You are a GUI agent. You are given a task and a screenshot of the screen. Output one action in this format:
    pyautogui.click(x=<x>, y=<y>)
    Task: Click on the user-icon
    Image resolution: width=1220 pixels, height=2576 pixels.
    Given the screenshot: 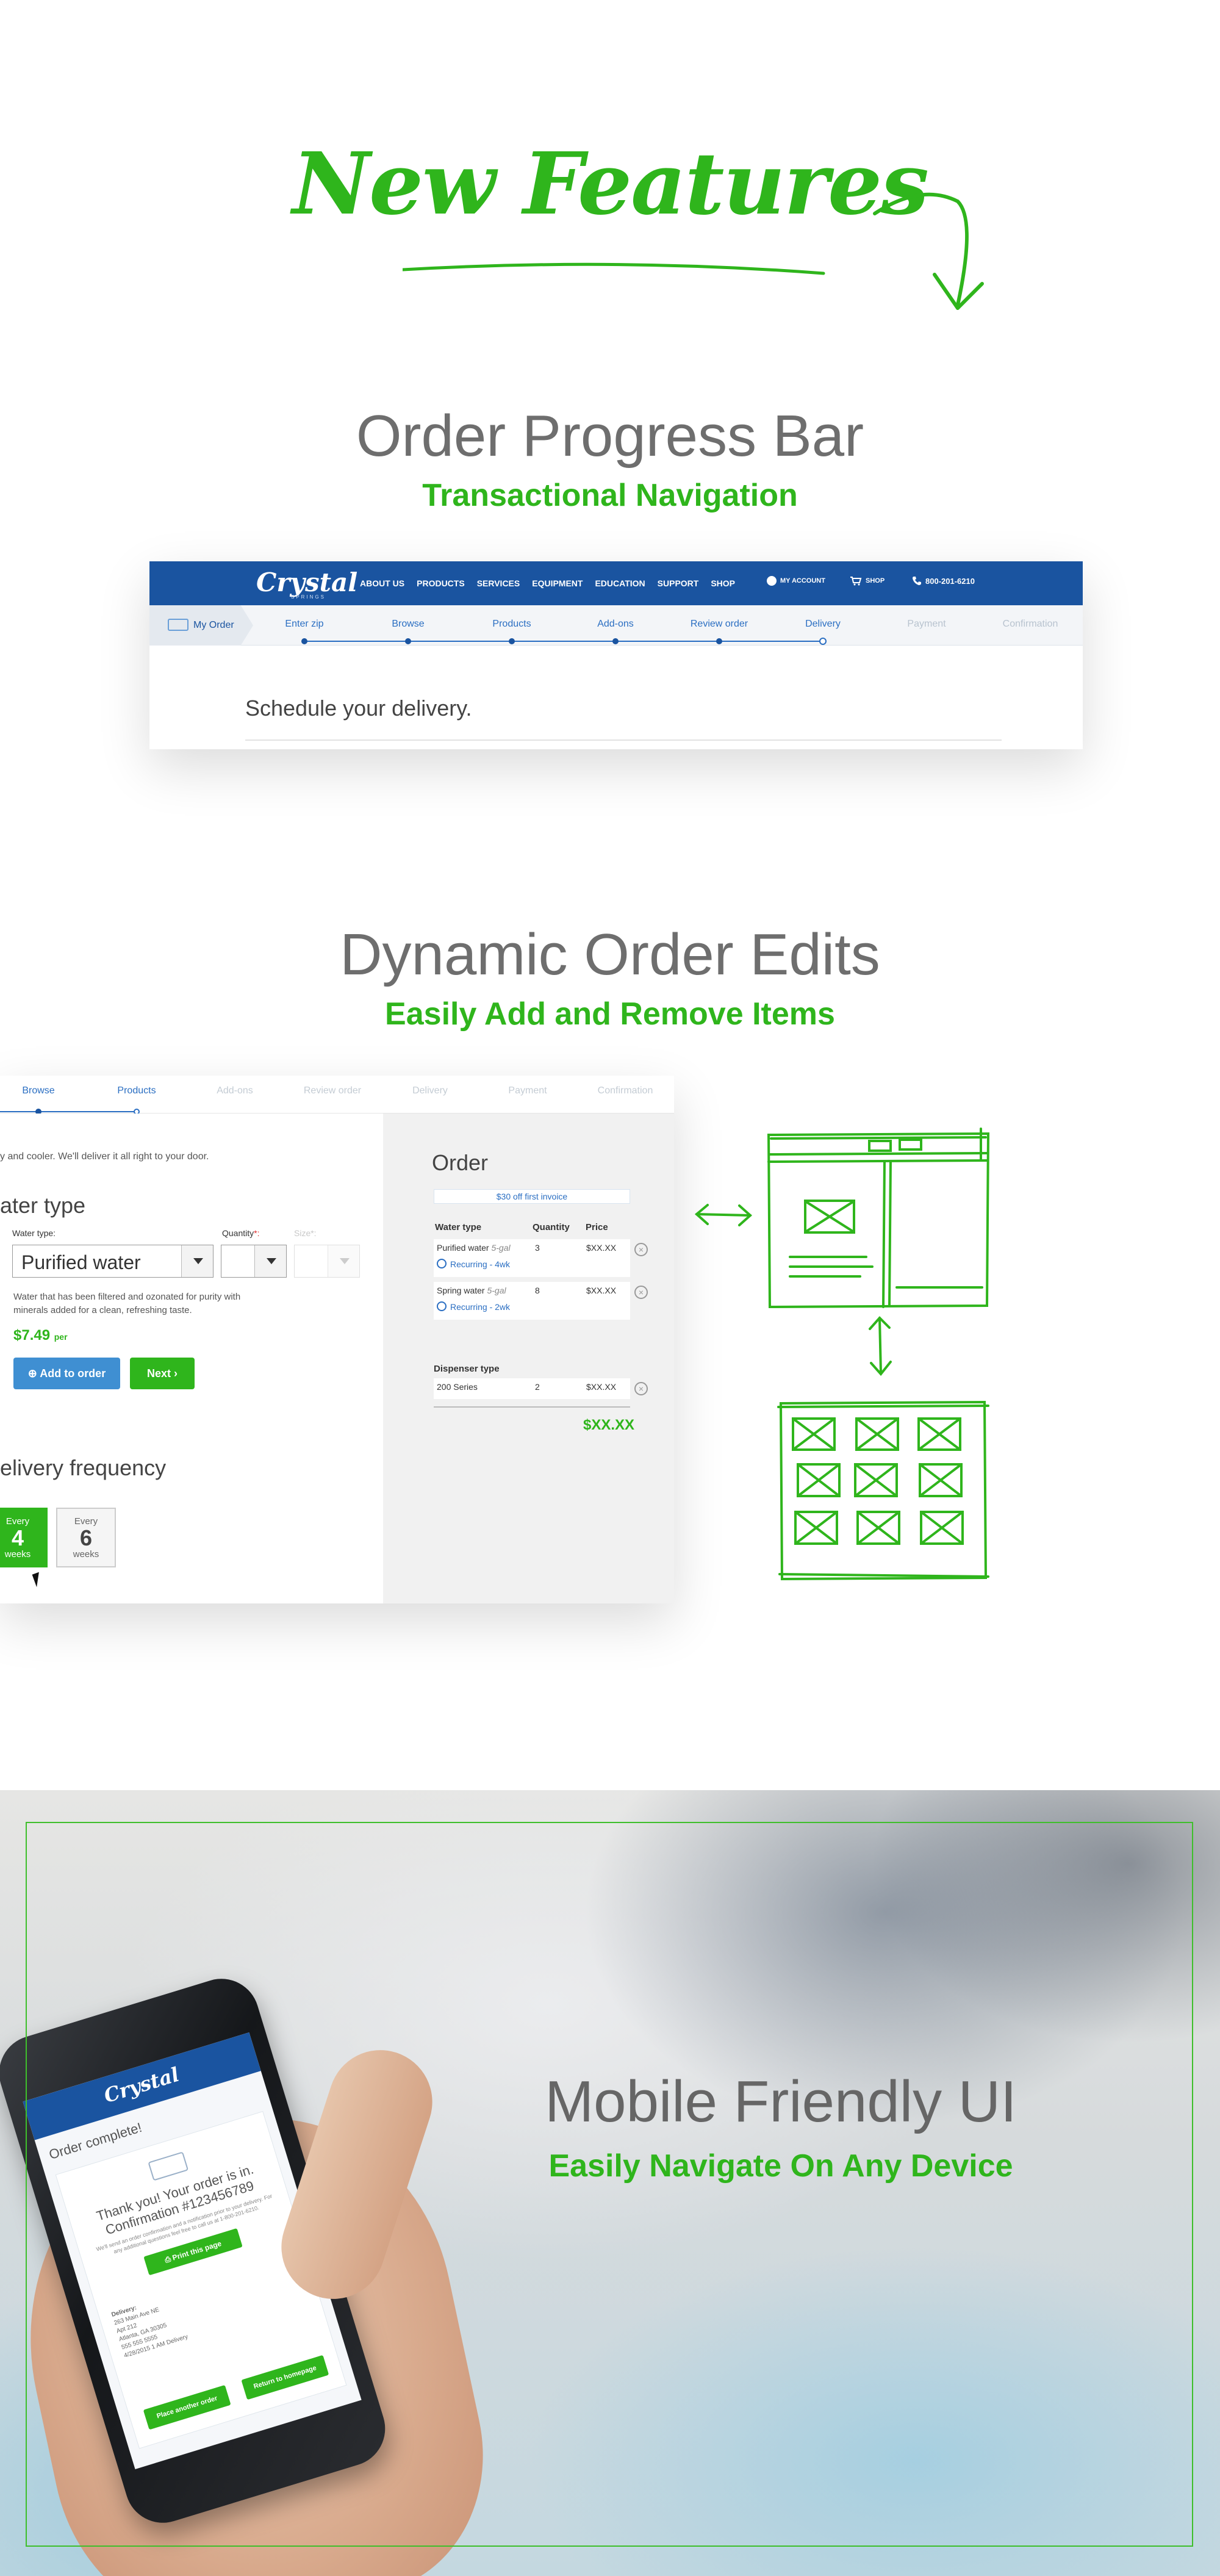 What is the action you would take?
    pyautogui.click(x=772, y=581)
    